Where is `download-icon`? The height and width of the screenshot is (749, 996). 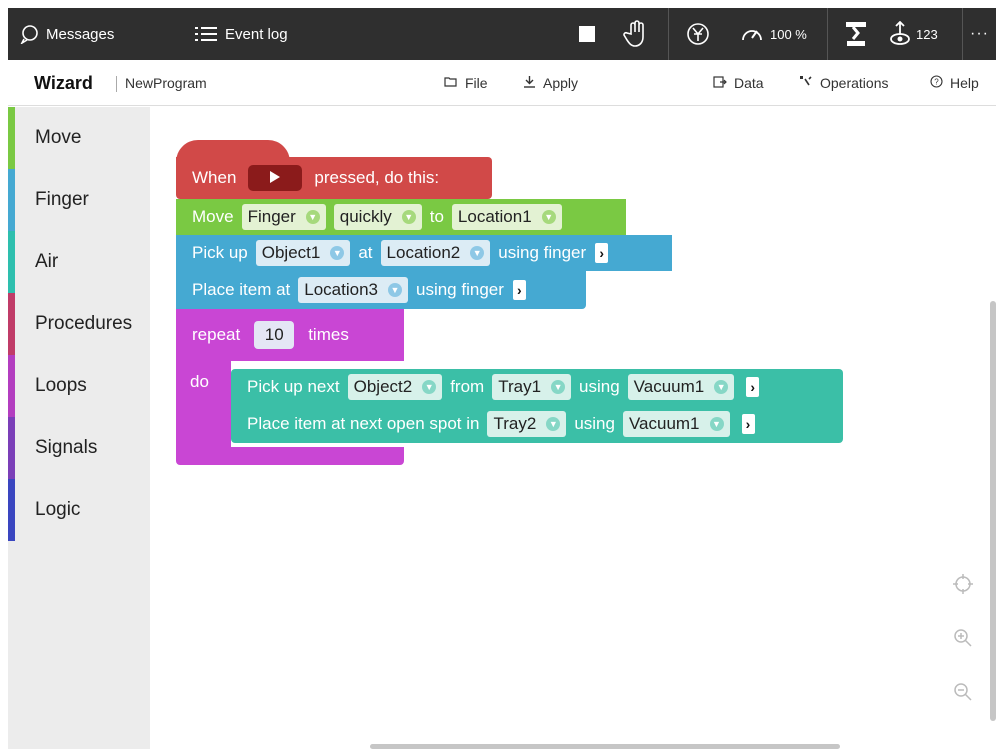
download-icon is located at coordinates (529, 83).